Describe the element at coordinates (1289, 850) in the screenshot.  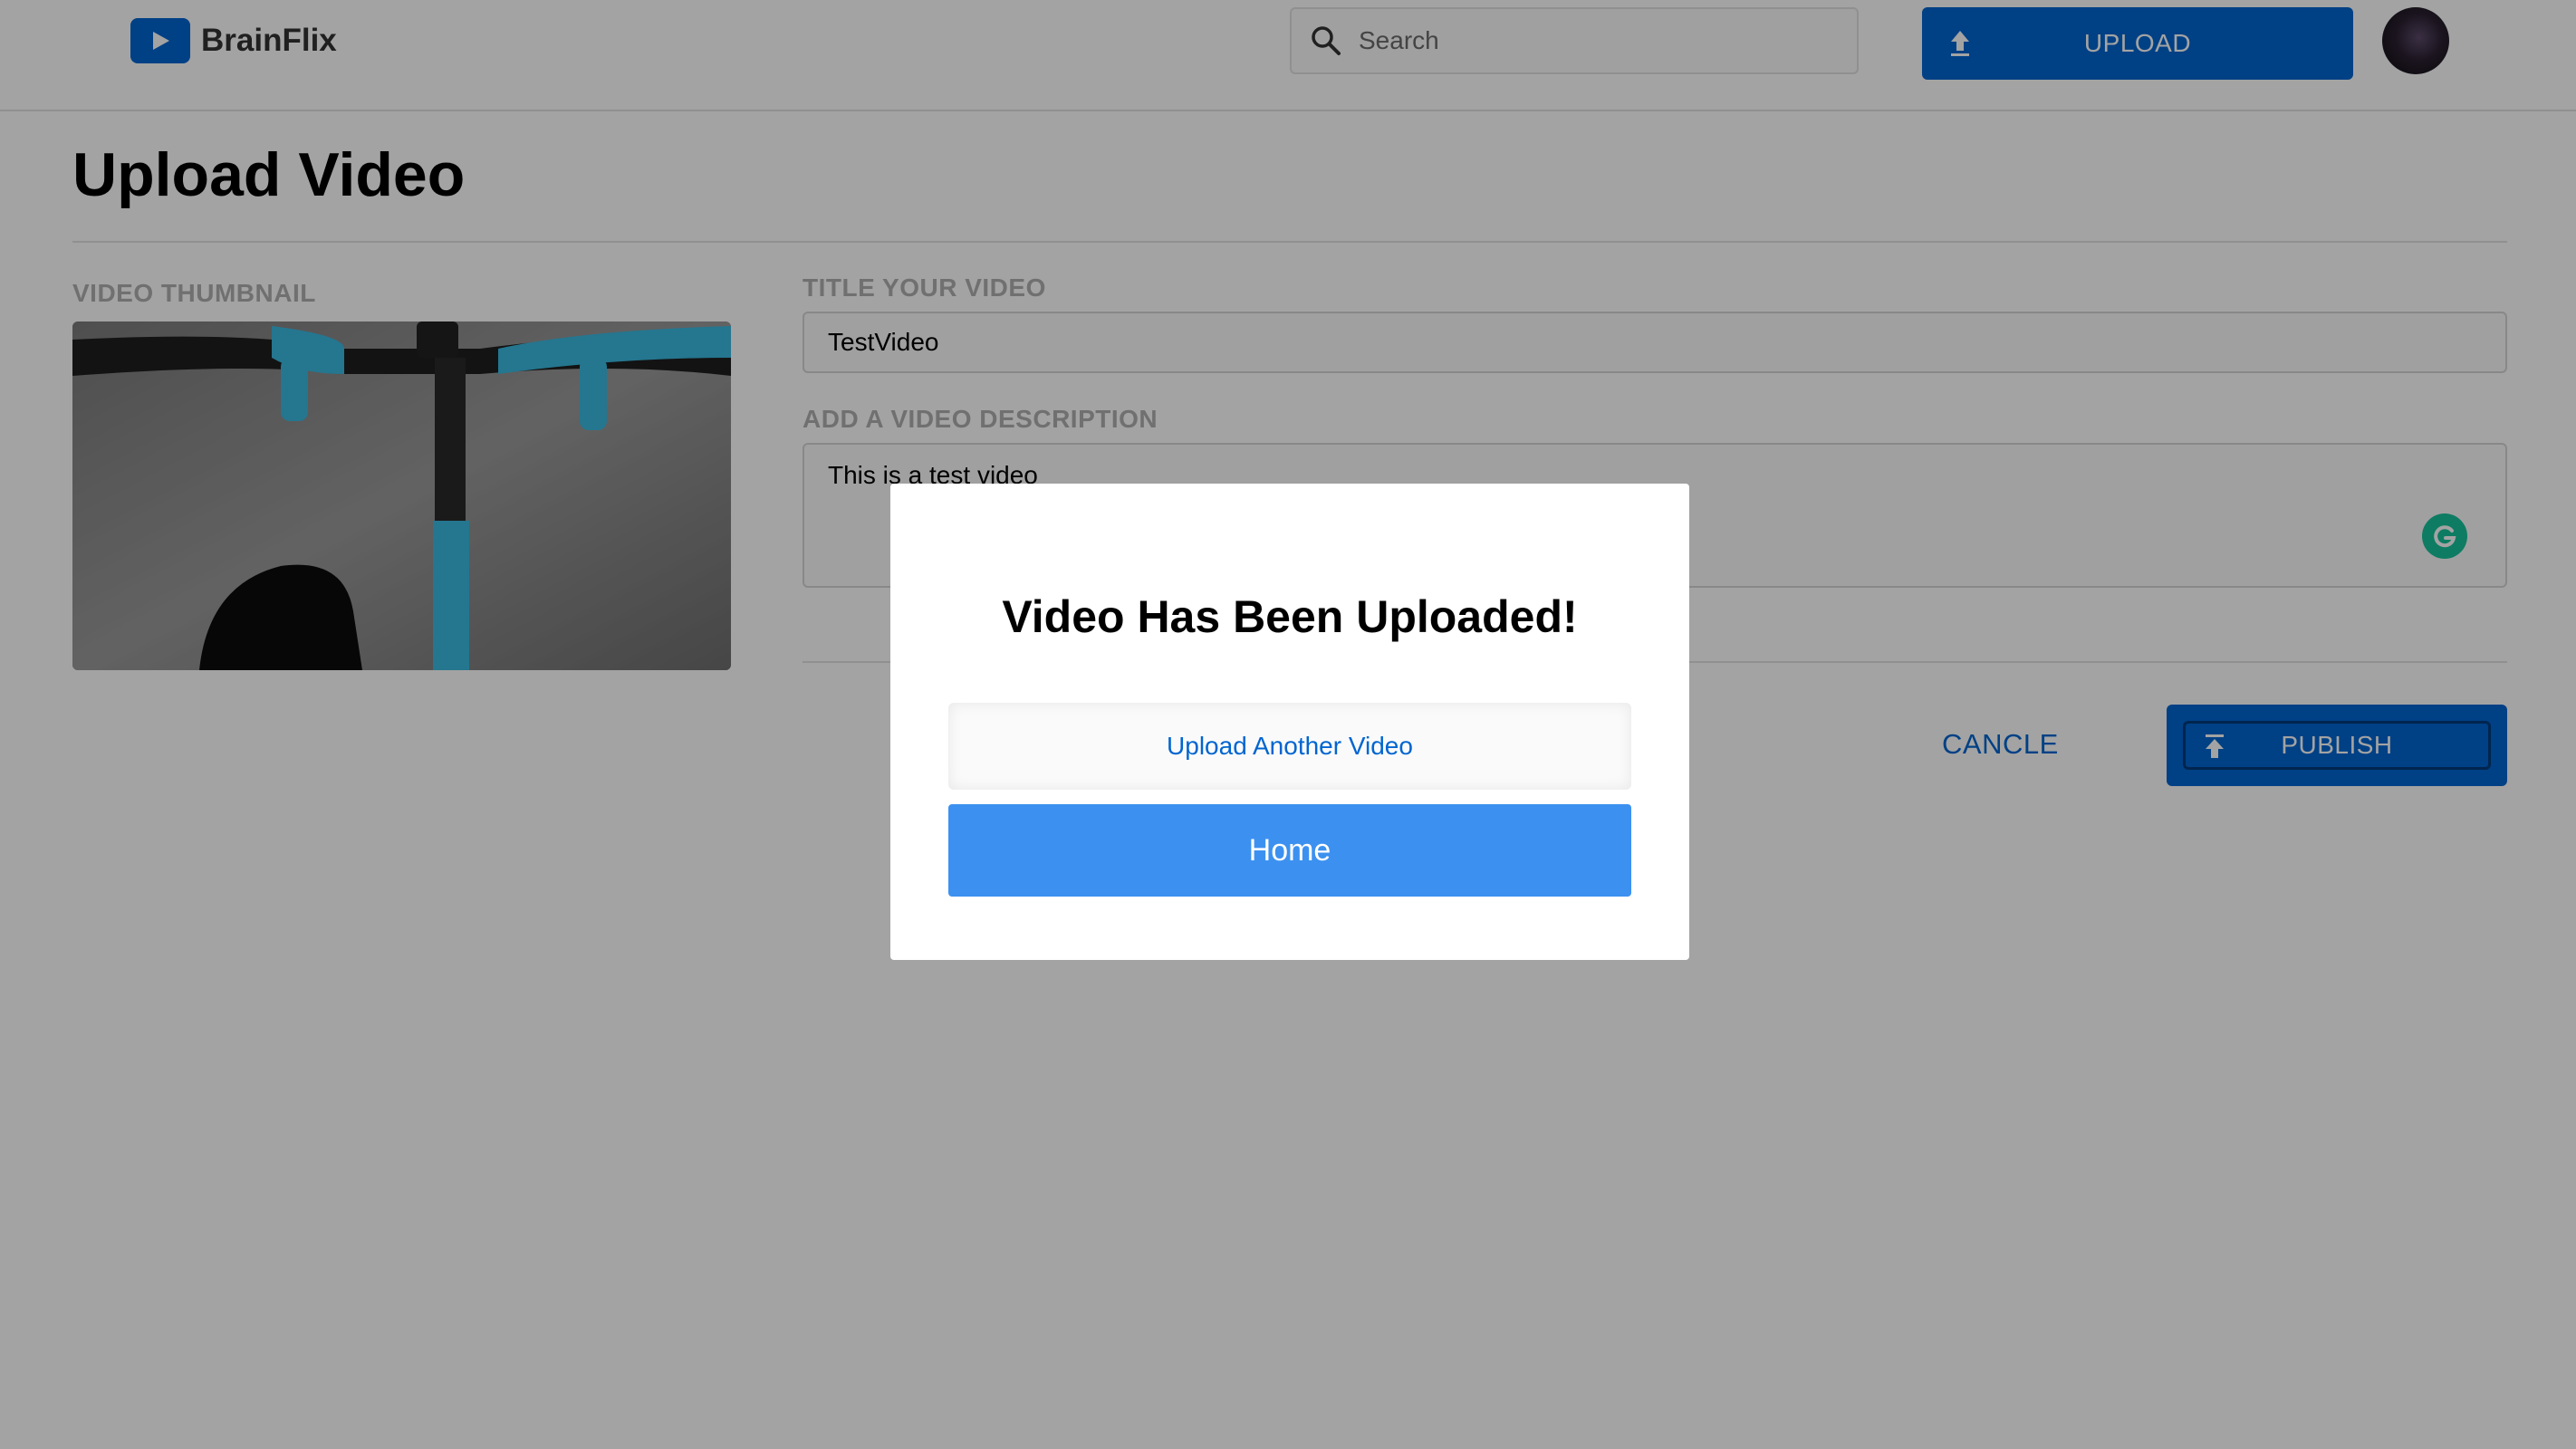
I see `home-button: Home` at that location.